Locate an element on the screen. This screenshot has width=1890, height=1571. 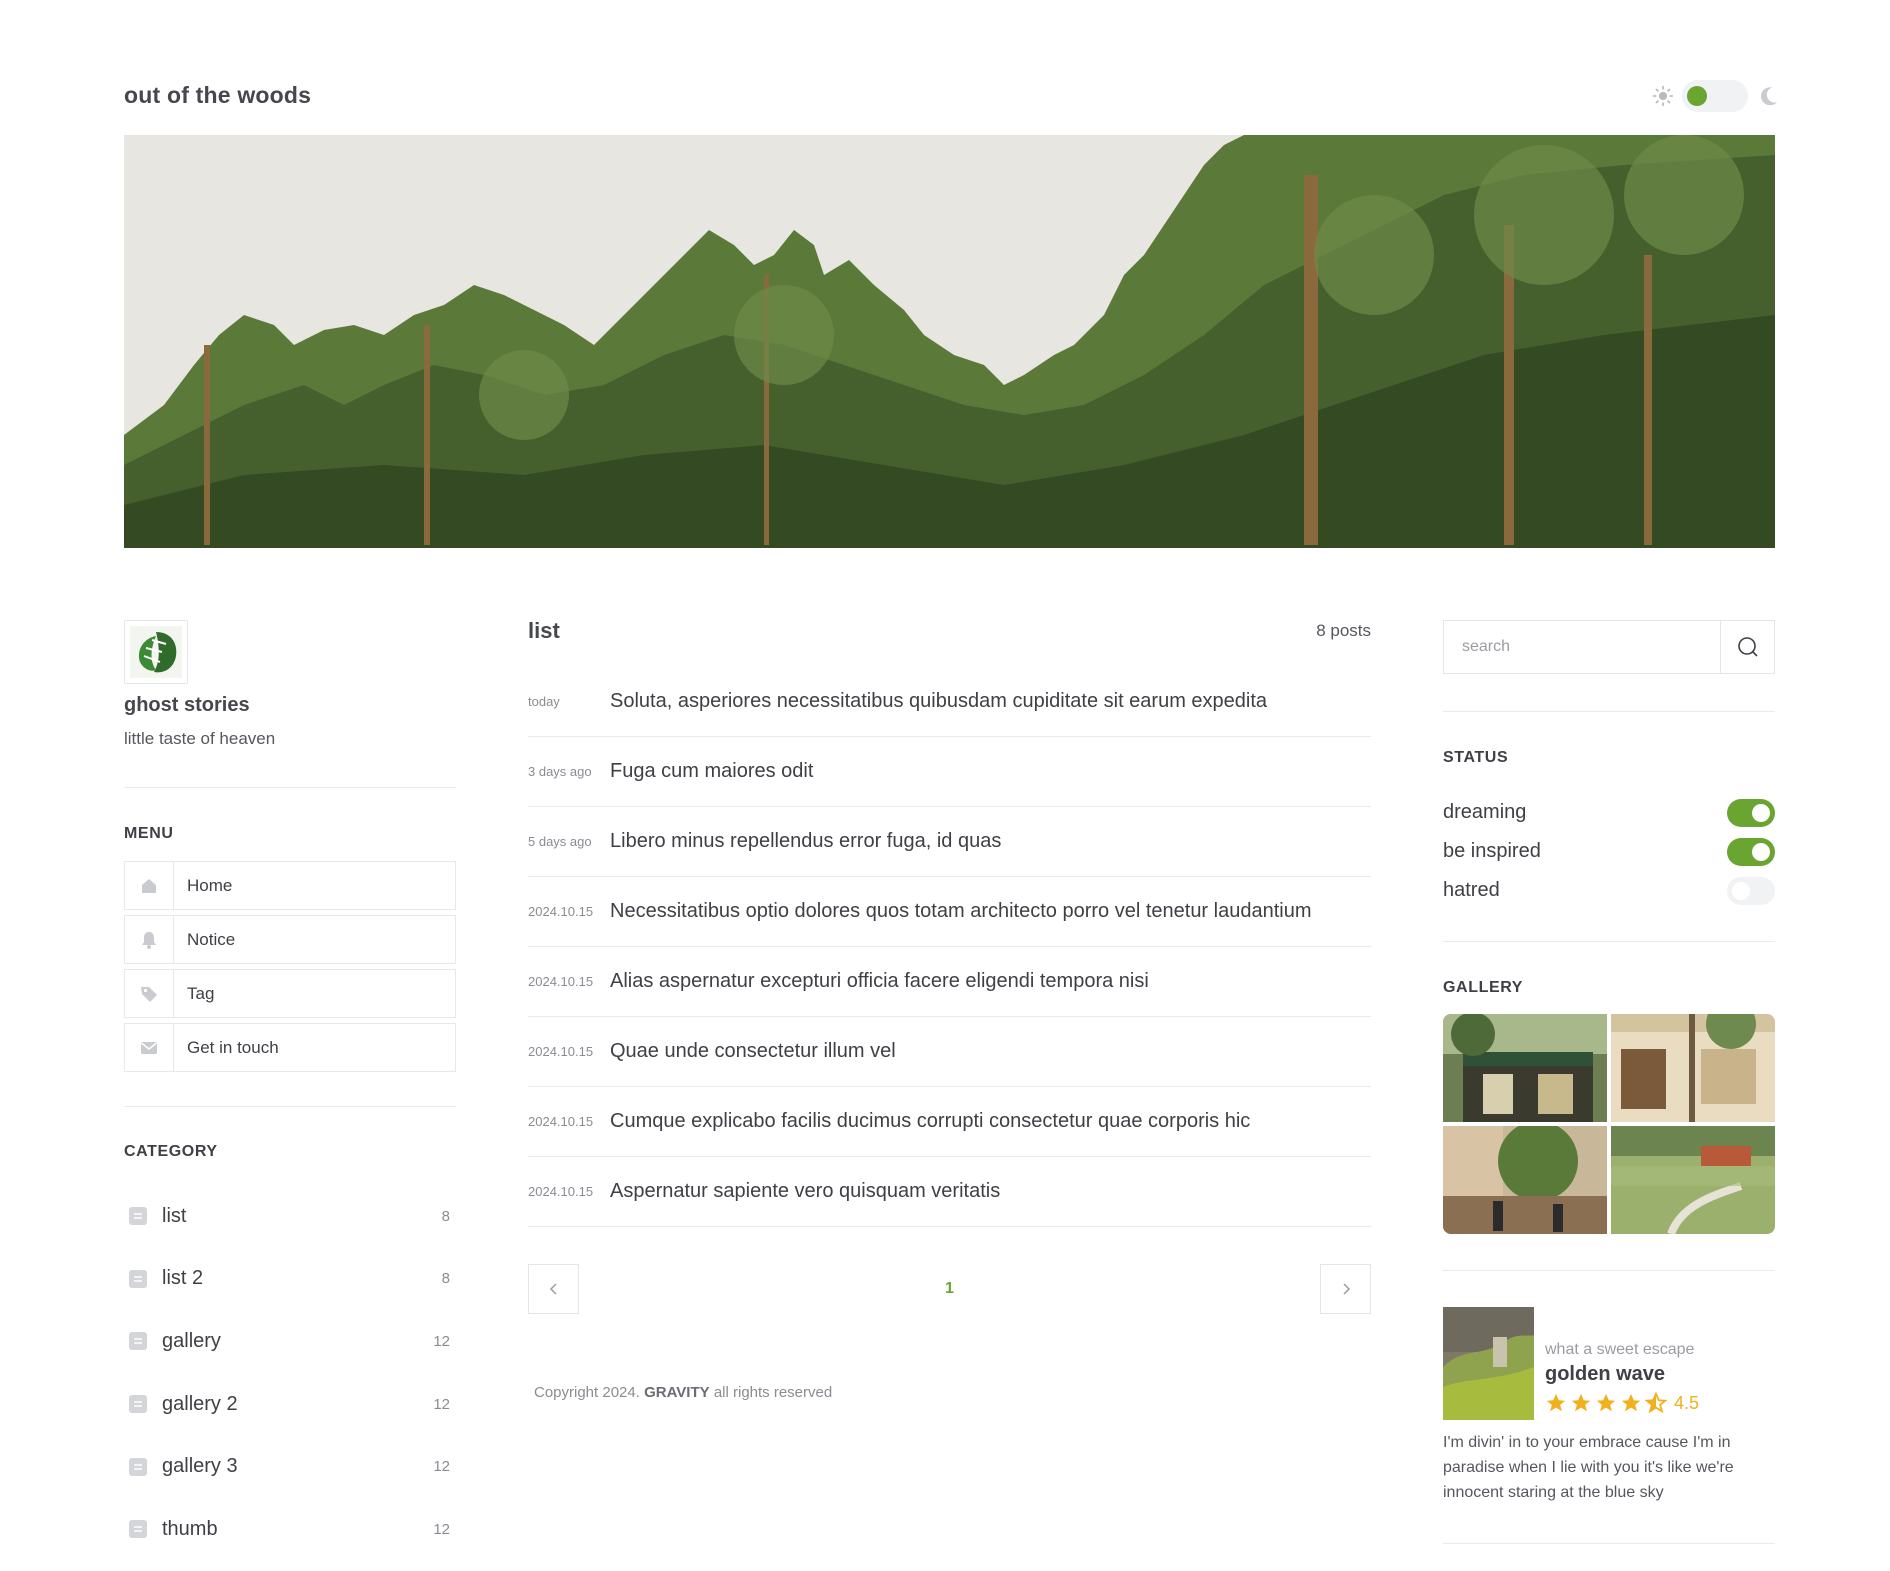
featured-thumbnail is located at coordinates (1488, 1363).